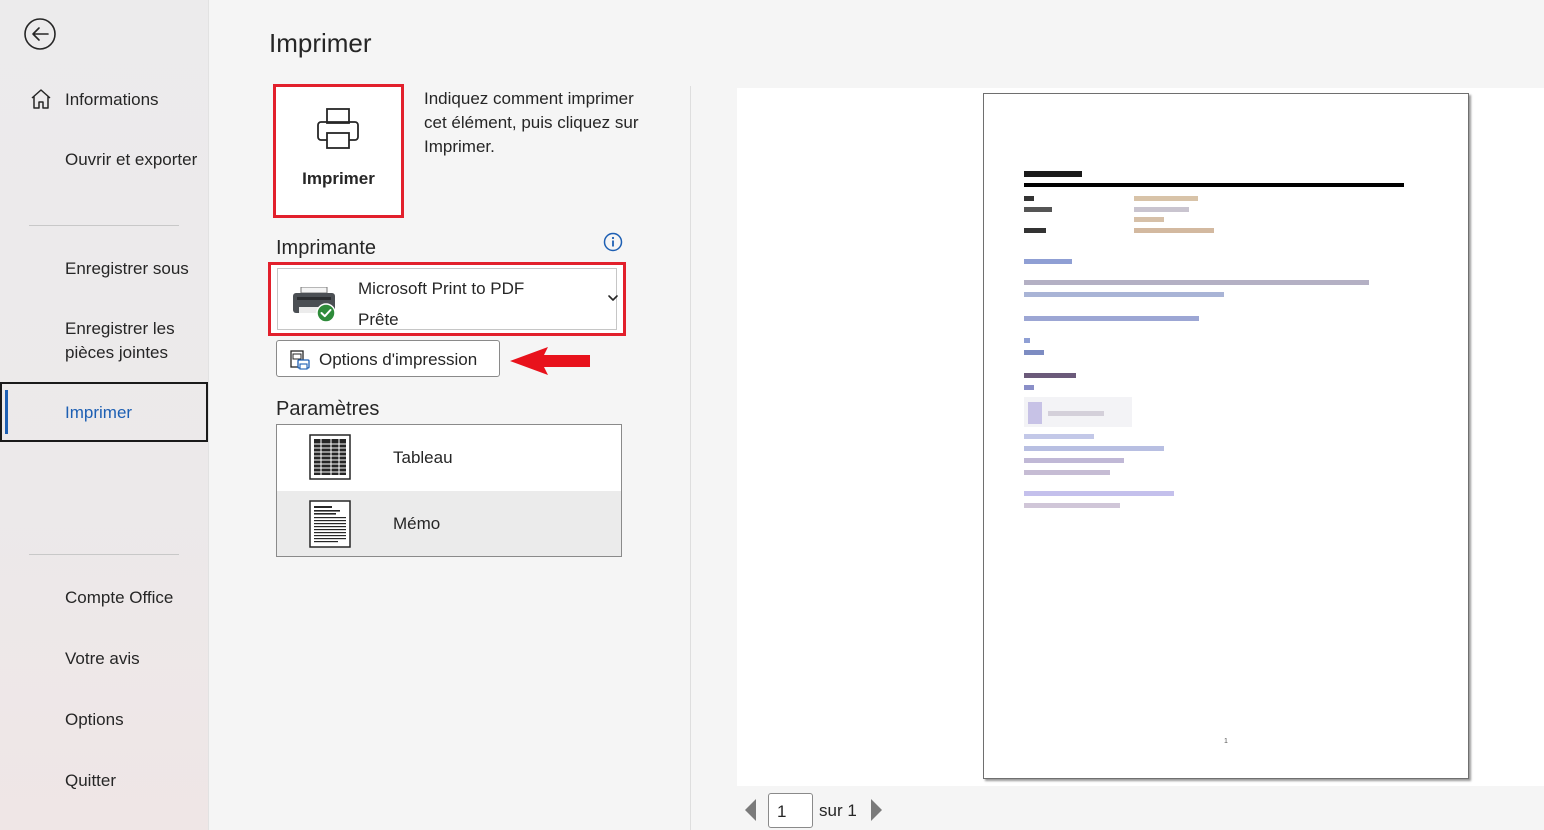 Image resolution: width=1544 pixels, height=830 pixels. What do you see at coordinates (132, 160) in the screenshot?
I see `sidebar-item-ouvrir-exporter: Ouvrir et exporter` at bounding box center [132, 160].